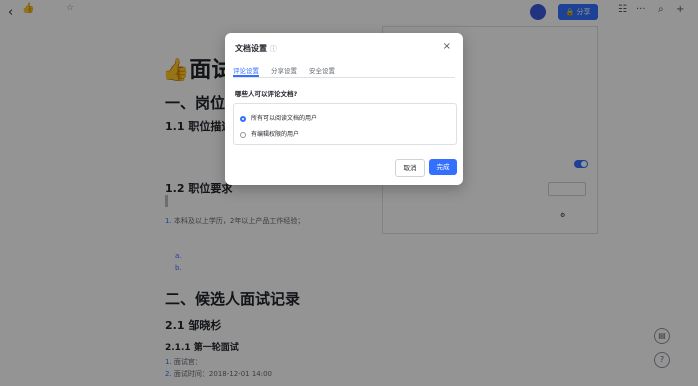 This screenshot has width=698, height=386. What do you see at coordinates (269, 133) in the screenshot?
I see `option-editors-only: 有编辑权限的用户` at bounding box center [269, 133].